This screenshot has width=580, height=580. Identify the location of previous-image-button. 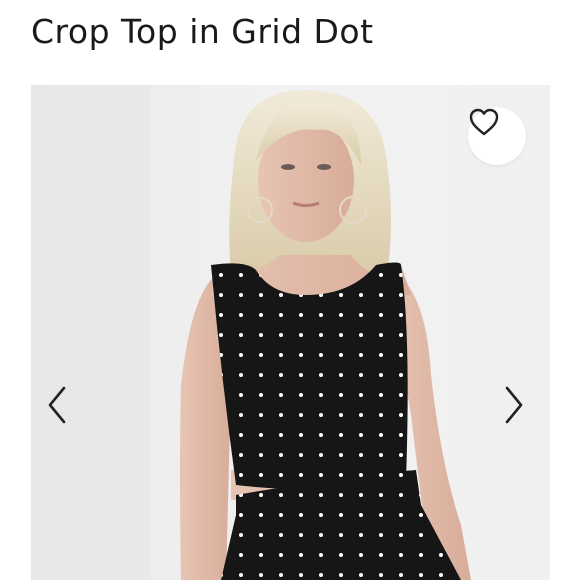
(62, 413).